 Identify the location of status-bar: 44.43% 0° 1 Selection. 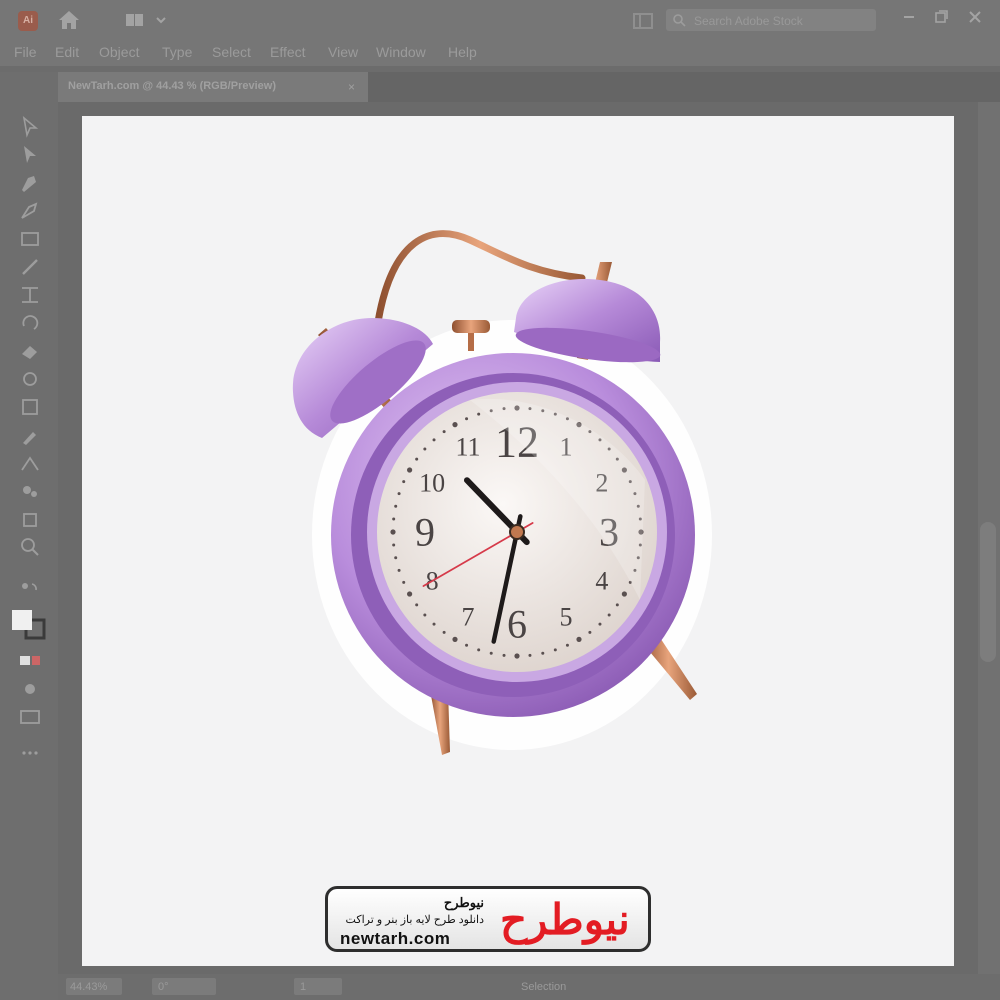
(529, 987).